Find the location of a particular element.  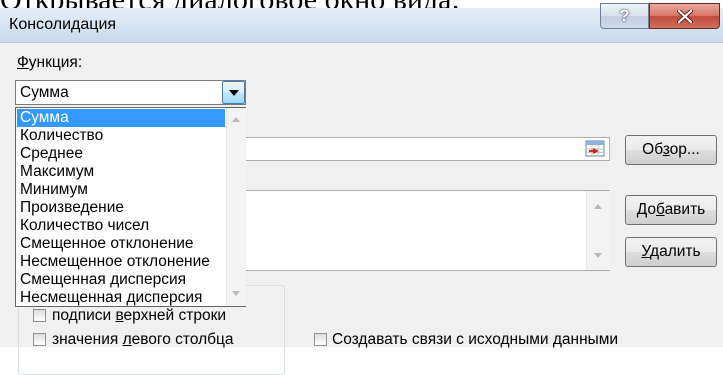

function-label-accel: Ф is located at coordinates (23, 62).